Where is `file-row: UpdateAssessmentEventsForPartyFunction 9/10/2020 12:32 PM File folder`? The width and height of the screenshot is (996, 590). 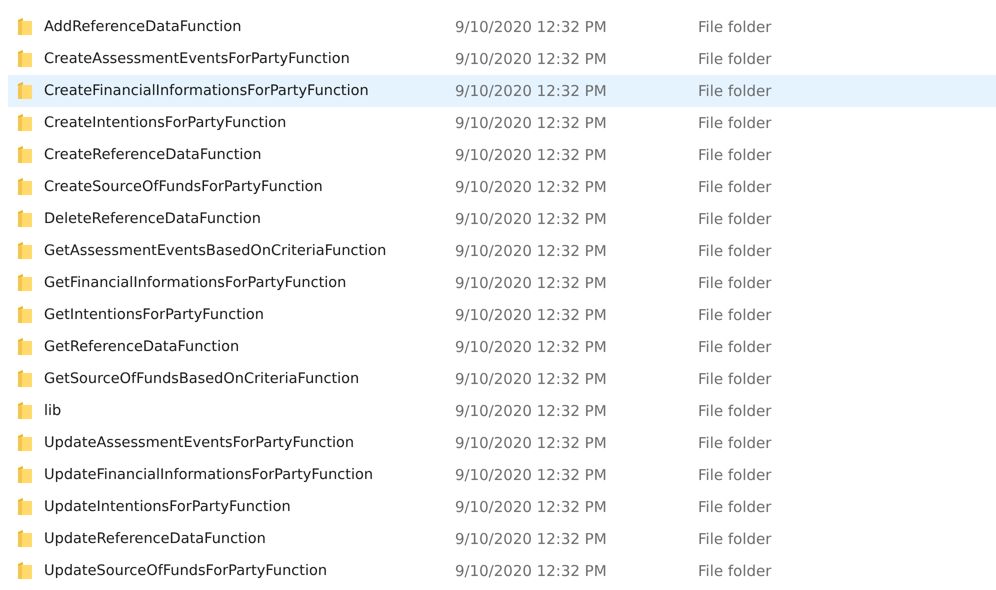 file-row: UpdateAssessmentEventsForPartyFunction 9/10/2020 12:32 PM File folder is located at coordinates (502, 443).